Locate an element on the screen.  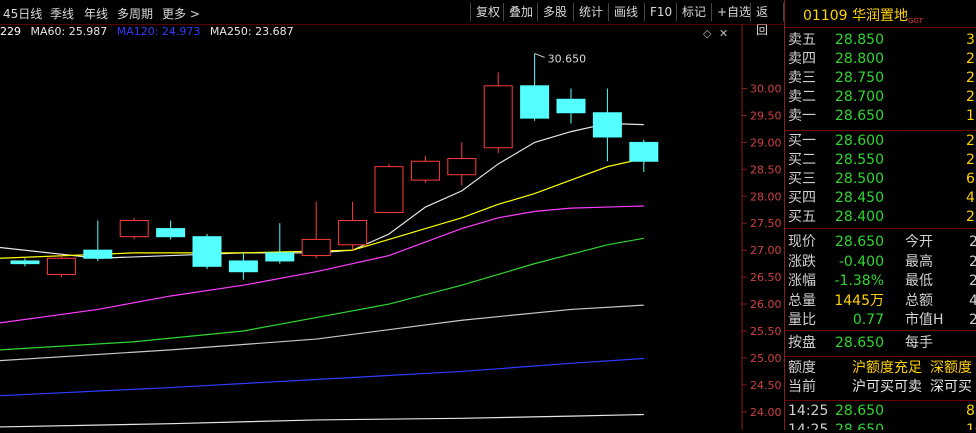
bid-row: 买四 28.450 4 is located at coordinates (880, 198).